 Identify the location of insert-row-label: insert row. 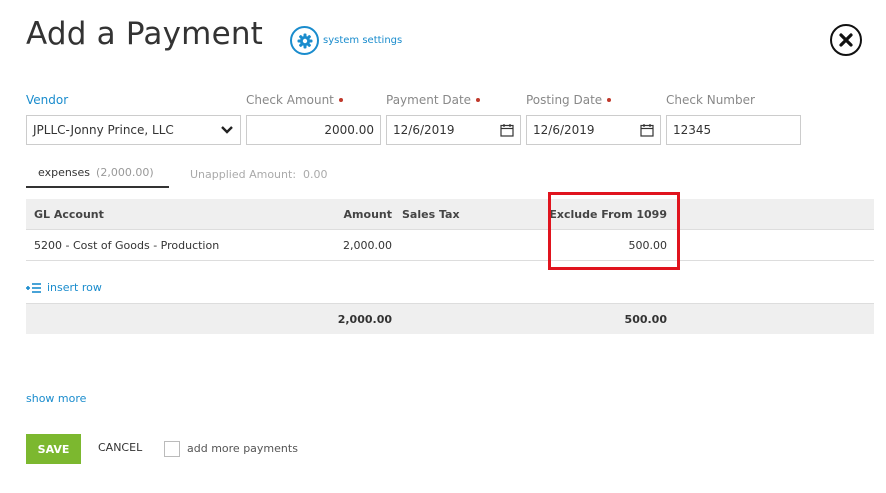
(74, 287).